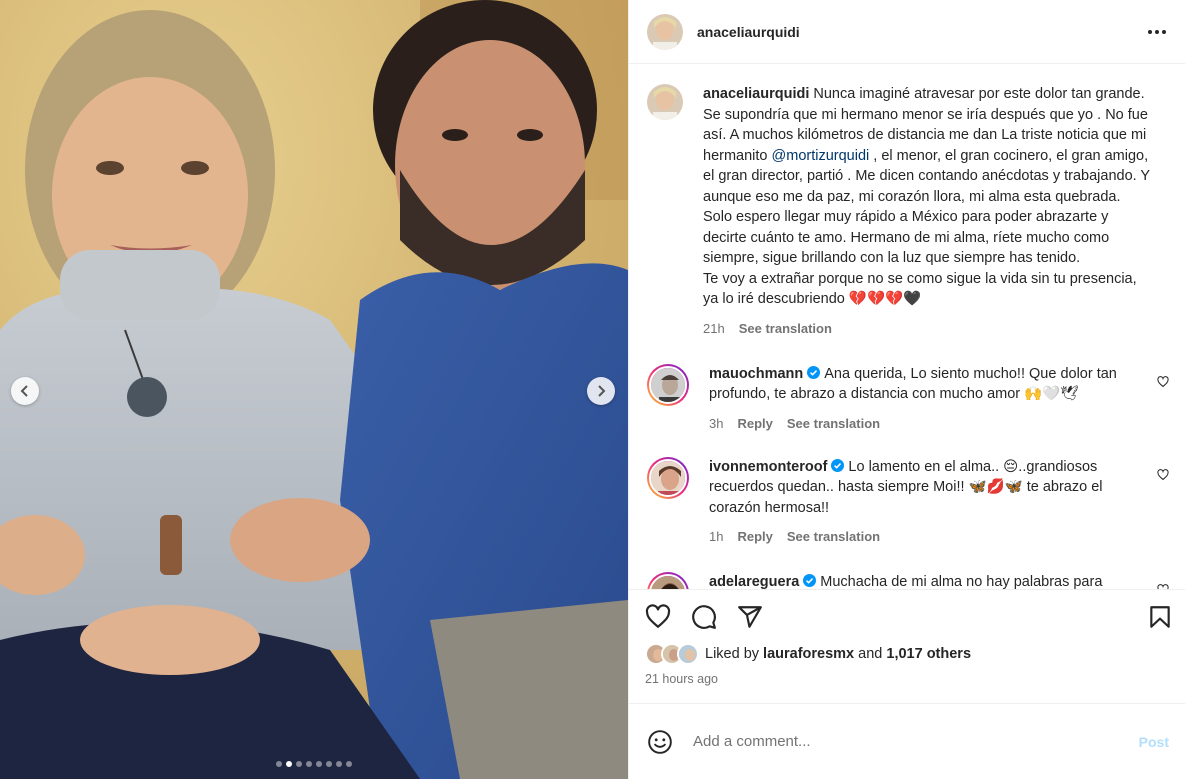 Image resolution: width=1185 pixels, height=779 pixels. Describe the element at coordinates (754, 581) in the screenshot. I see `comment-username: adelareguera` at that location.